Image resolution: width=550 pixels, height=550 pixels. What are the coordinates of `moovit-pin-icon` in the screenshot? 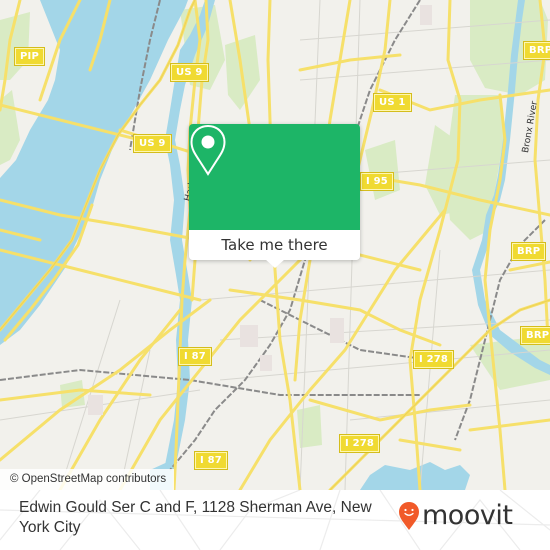 It's located at (409, 516).